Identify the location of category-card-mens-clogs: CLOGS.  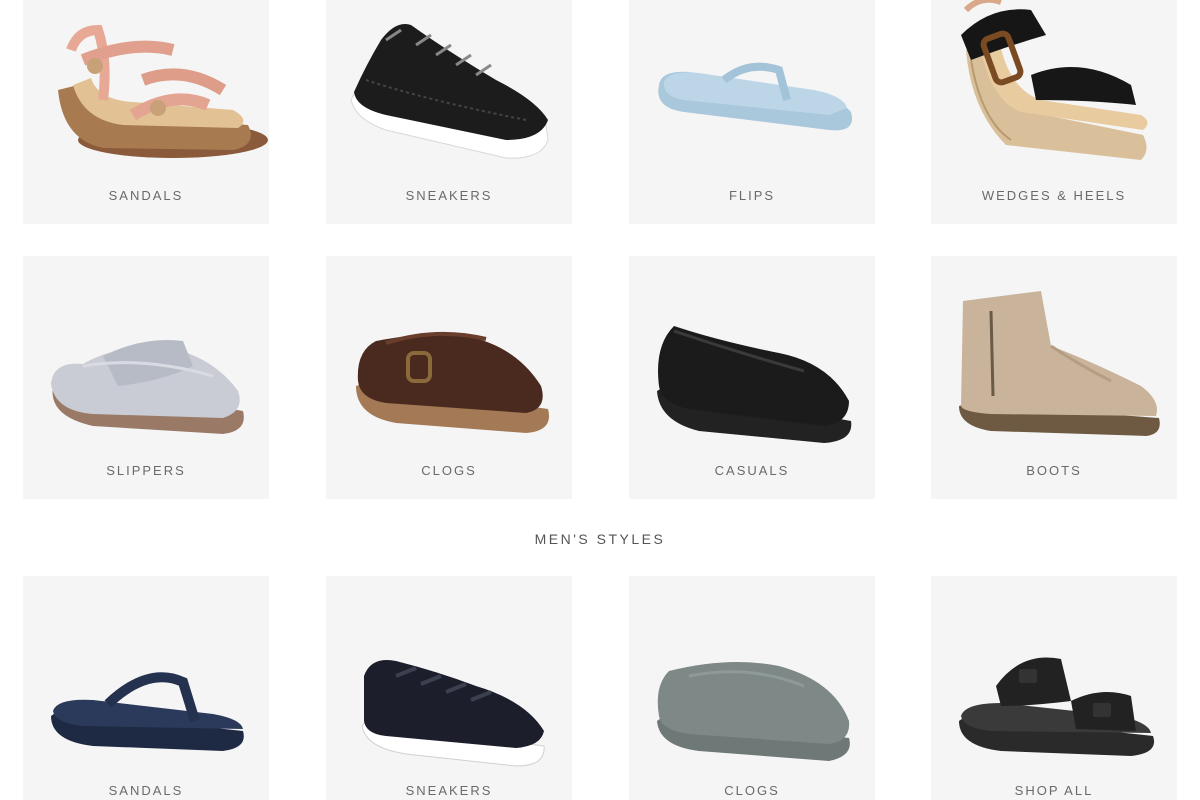
(752, 688).